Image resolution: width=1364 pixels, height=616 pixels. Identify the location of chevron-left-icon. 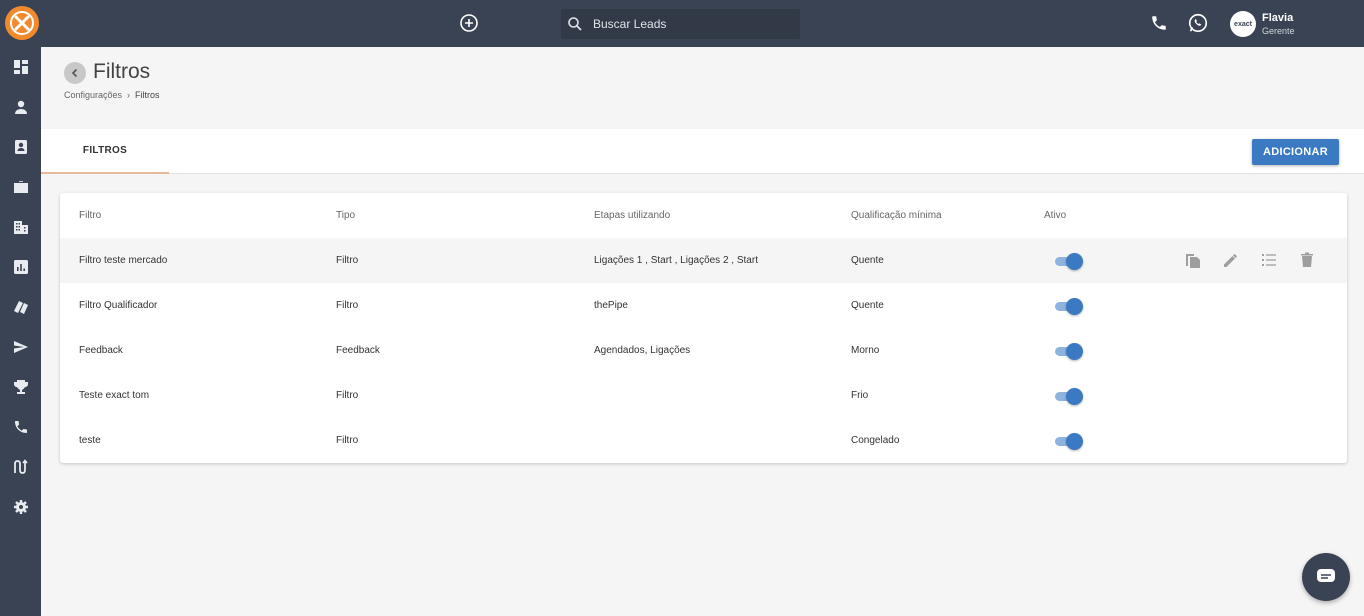
(74, 73).